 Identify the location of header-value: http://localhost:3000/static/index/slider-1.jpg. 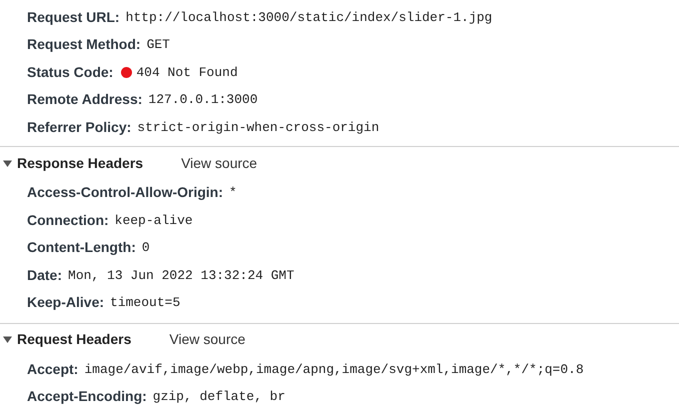
(309, 17).